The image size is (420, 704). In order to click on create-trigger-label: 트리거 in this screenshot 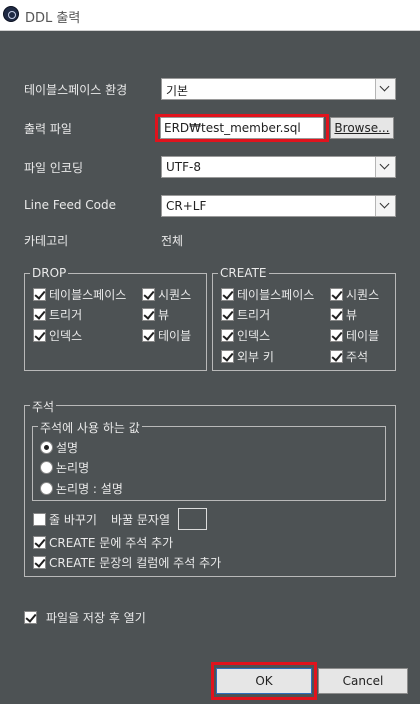, I will do `click(254, 315)`.